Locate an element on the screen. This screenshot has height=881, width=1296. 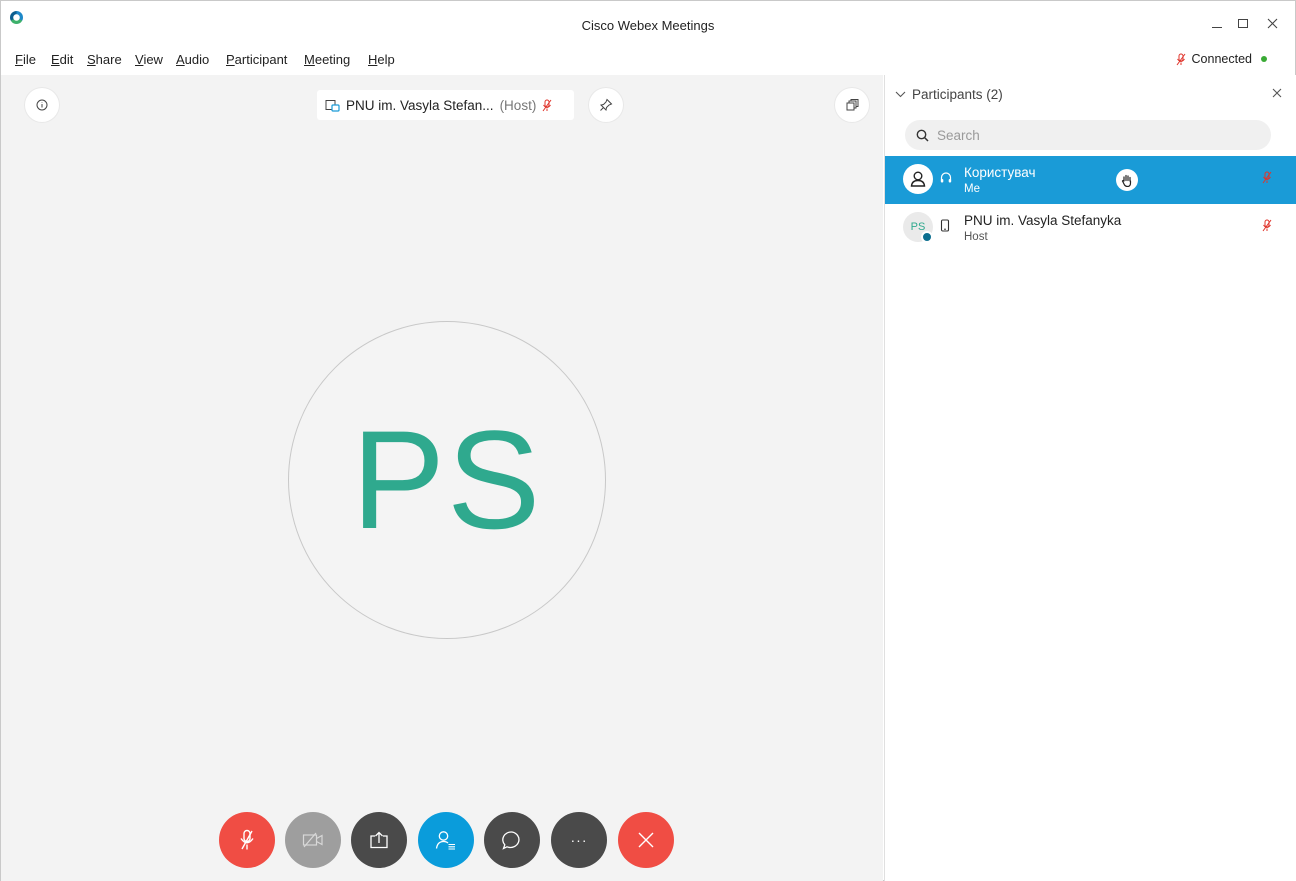
menu-accel: H is located at coordinates (373, 59).